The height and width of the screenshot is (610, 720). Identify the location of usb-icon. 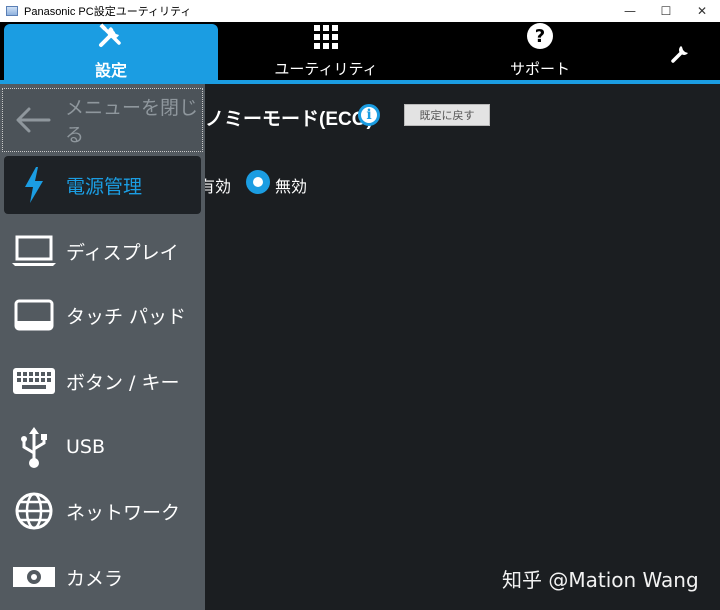
(34, 447).